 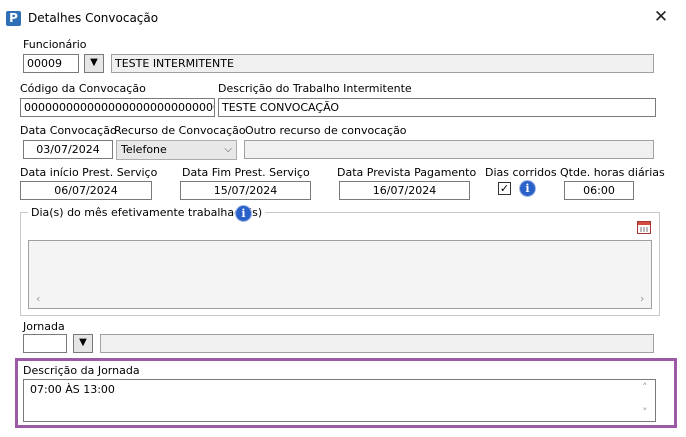 What do you see at coordinates (382, 63) in the screenshot?
I see `funcionario-name-field: TESTE INTERMITENTE` at bounding box center [382, 63].